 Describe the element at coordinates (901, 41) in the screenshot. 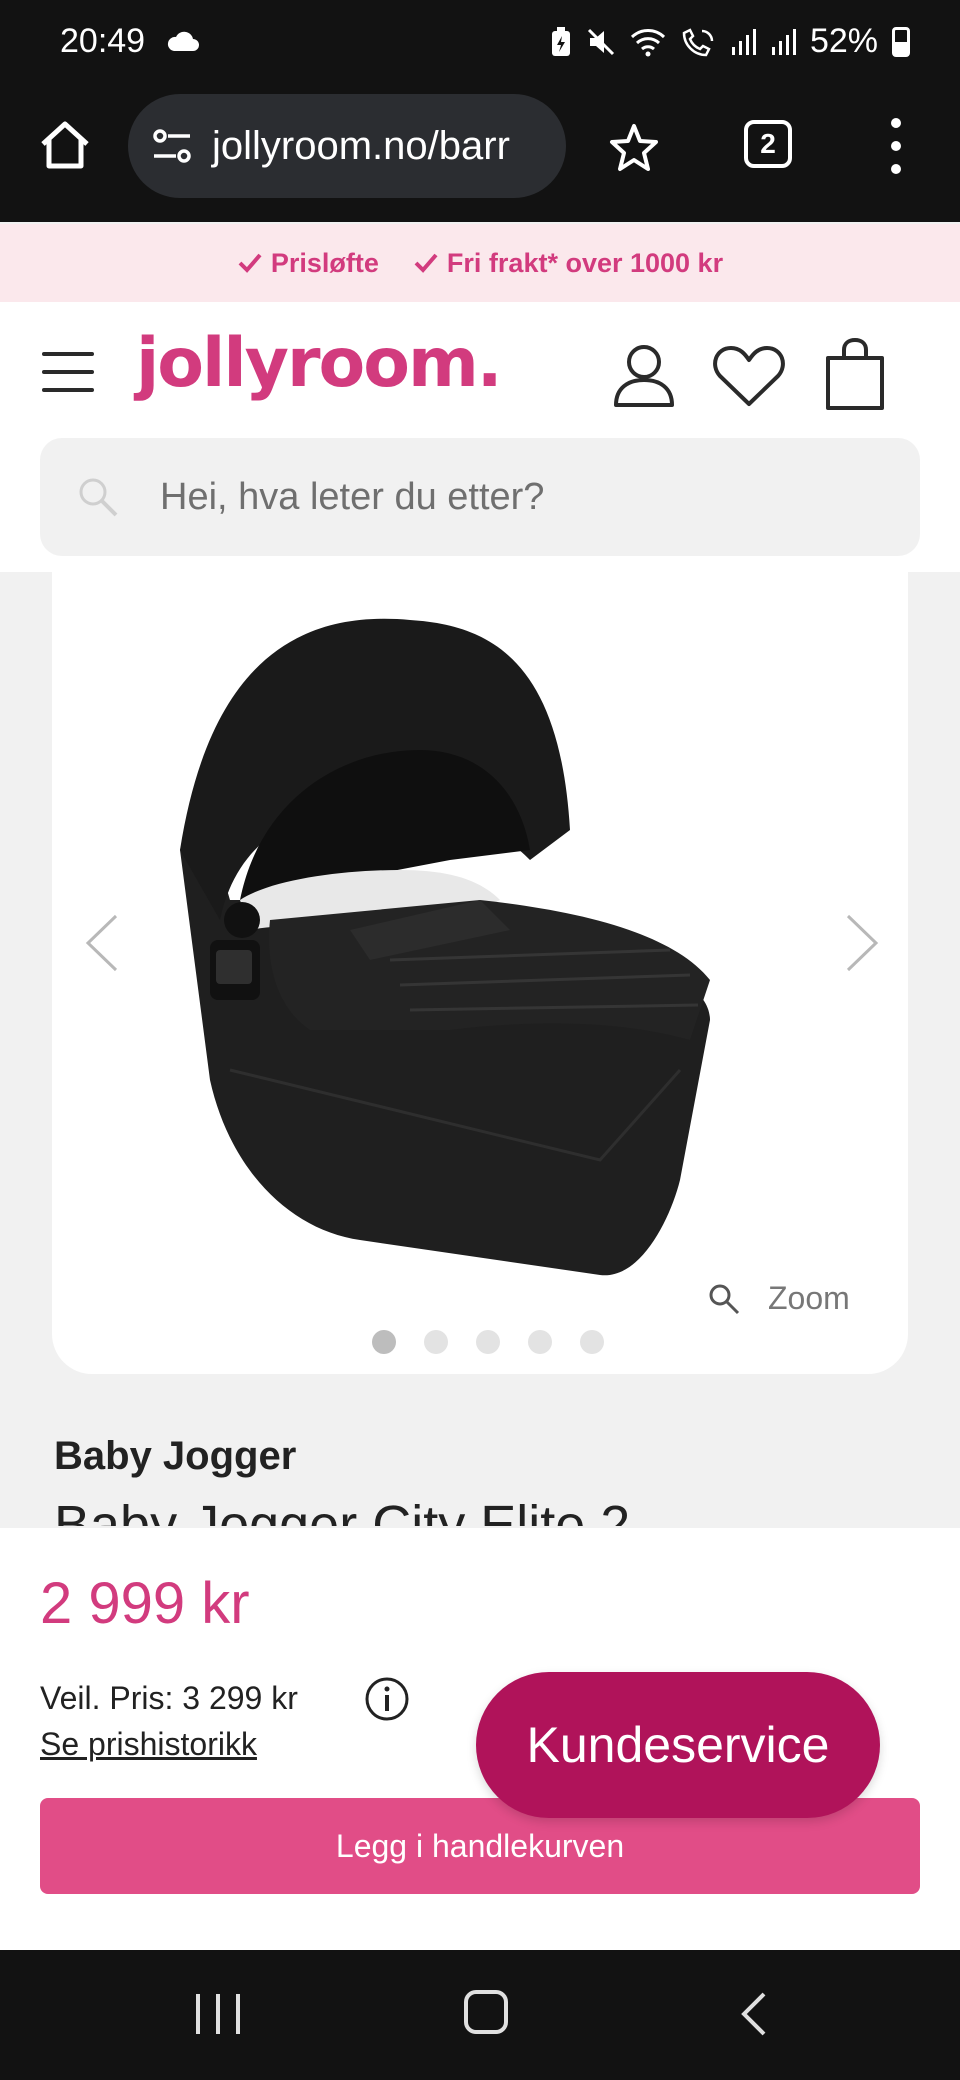

I see `battery-icon` at that location.